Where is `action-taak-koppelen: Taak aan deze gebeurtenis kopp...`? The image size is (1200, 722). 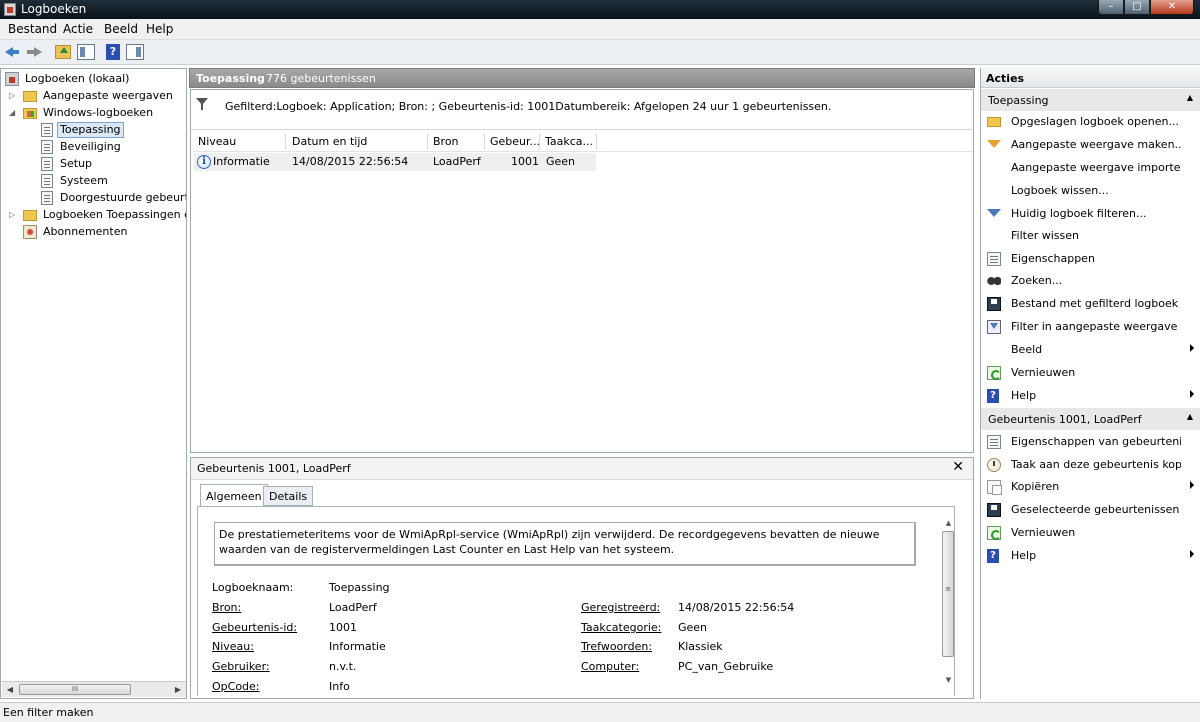 action-taak-koppelen: Taak aan deze gebeurtenis kopp... is located at coordinates (1090, 465).